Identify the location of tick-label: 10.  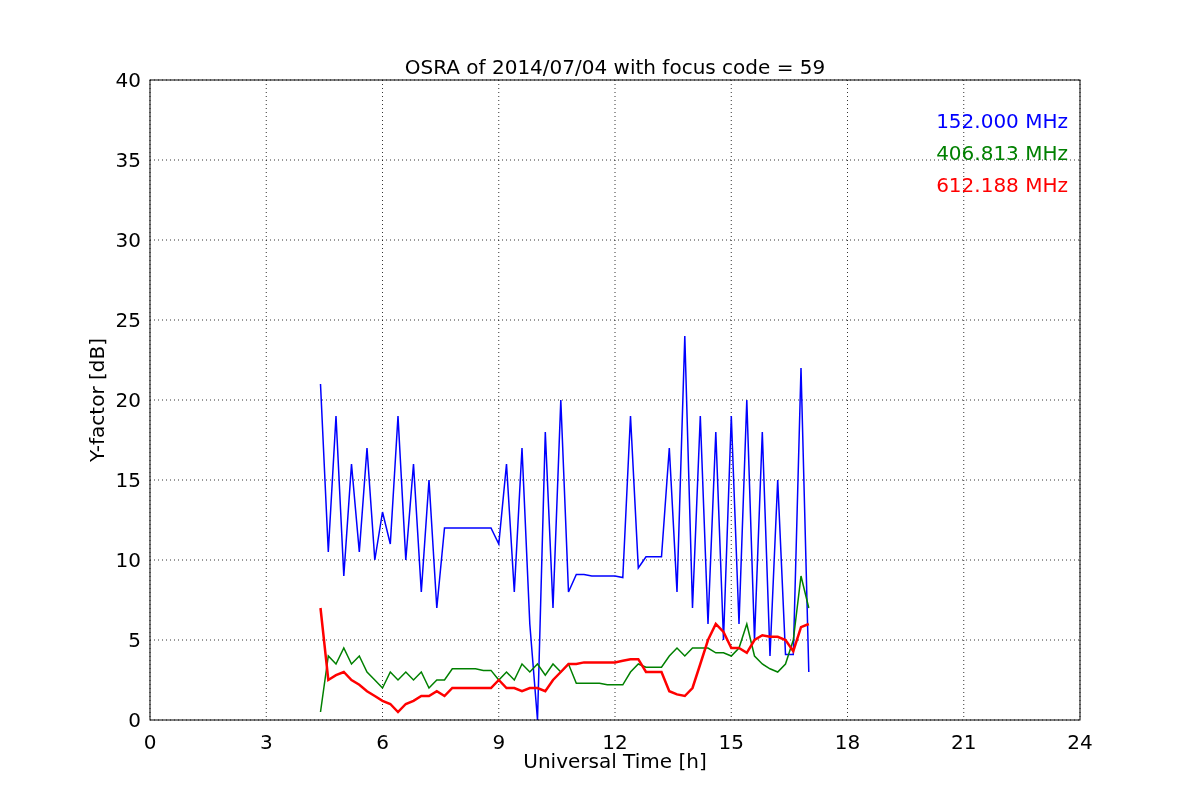
(128, 560).